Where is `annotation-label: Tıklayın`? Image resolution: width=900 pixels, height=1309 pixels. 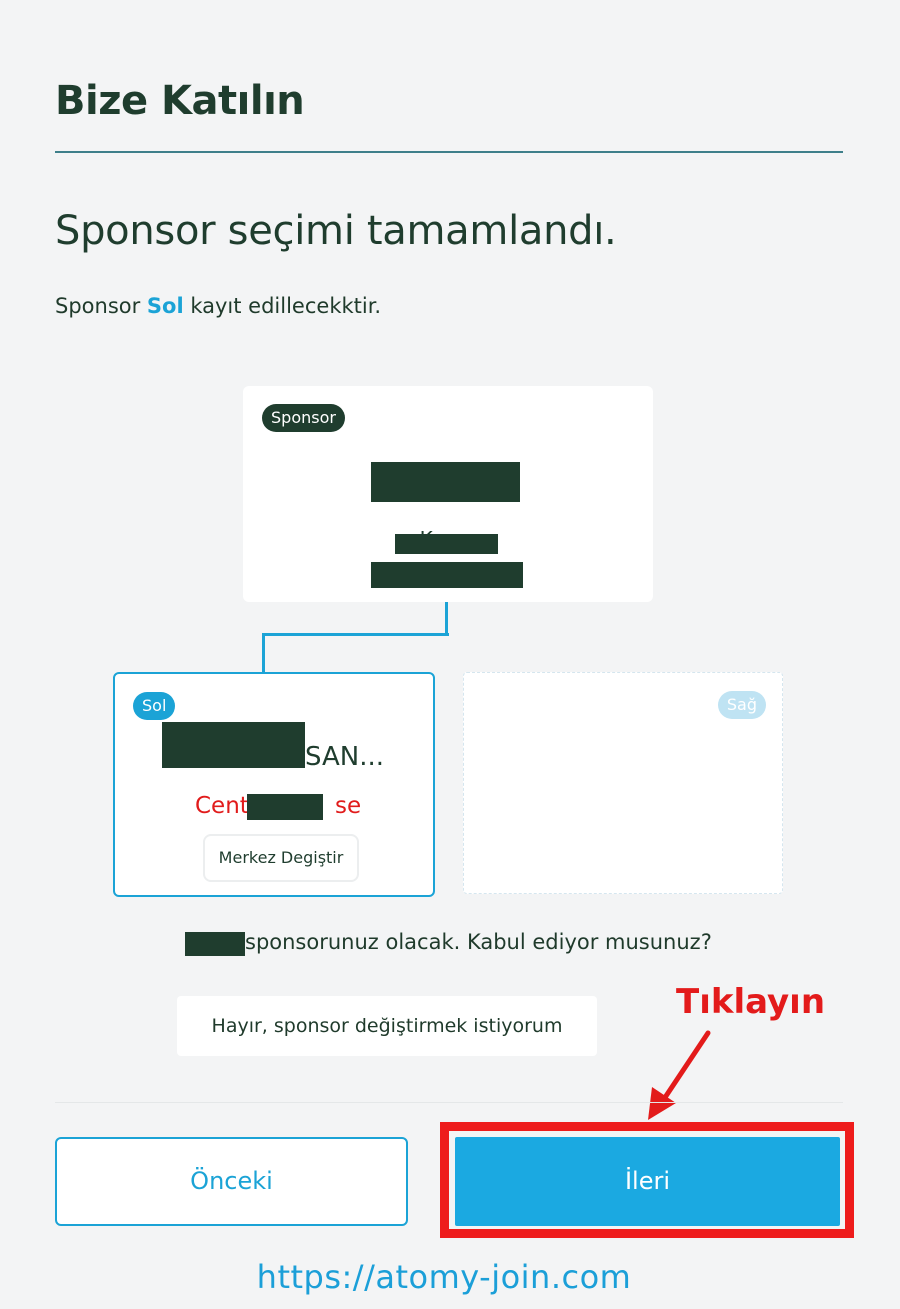
annotation-label: Tıklayın is located at coordinates (751, 1002).